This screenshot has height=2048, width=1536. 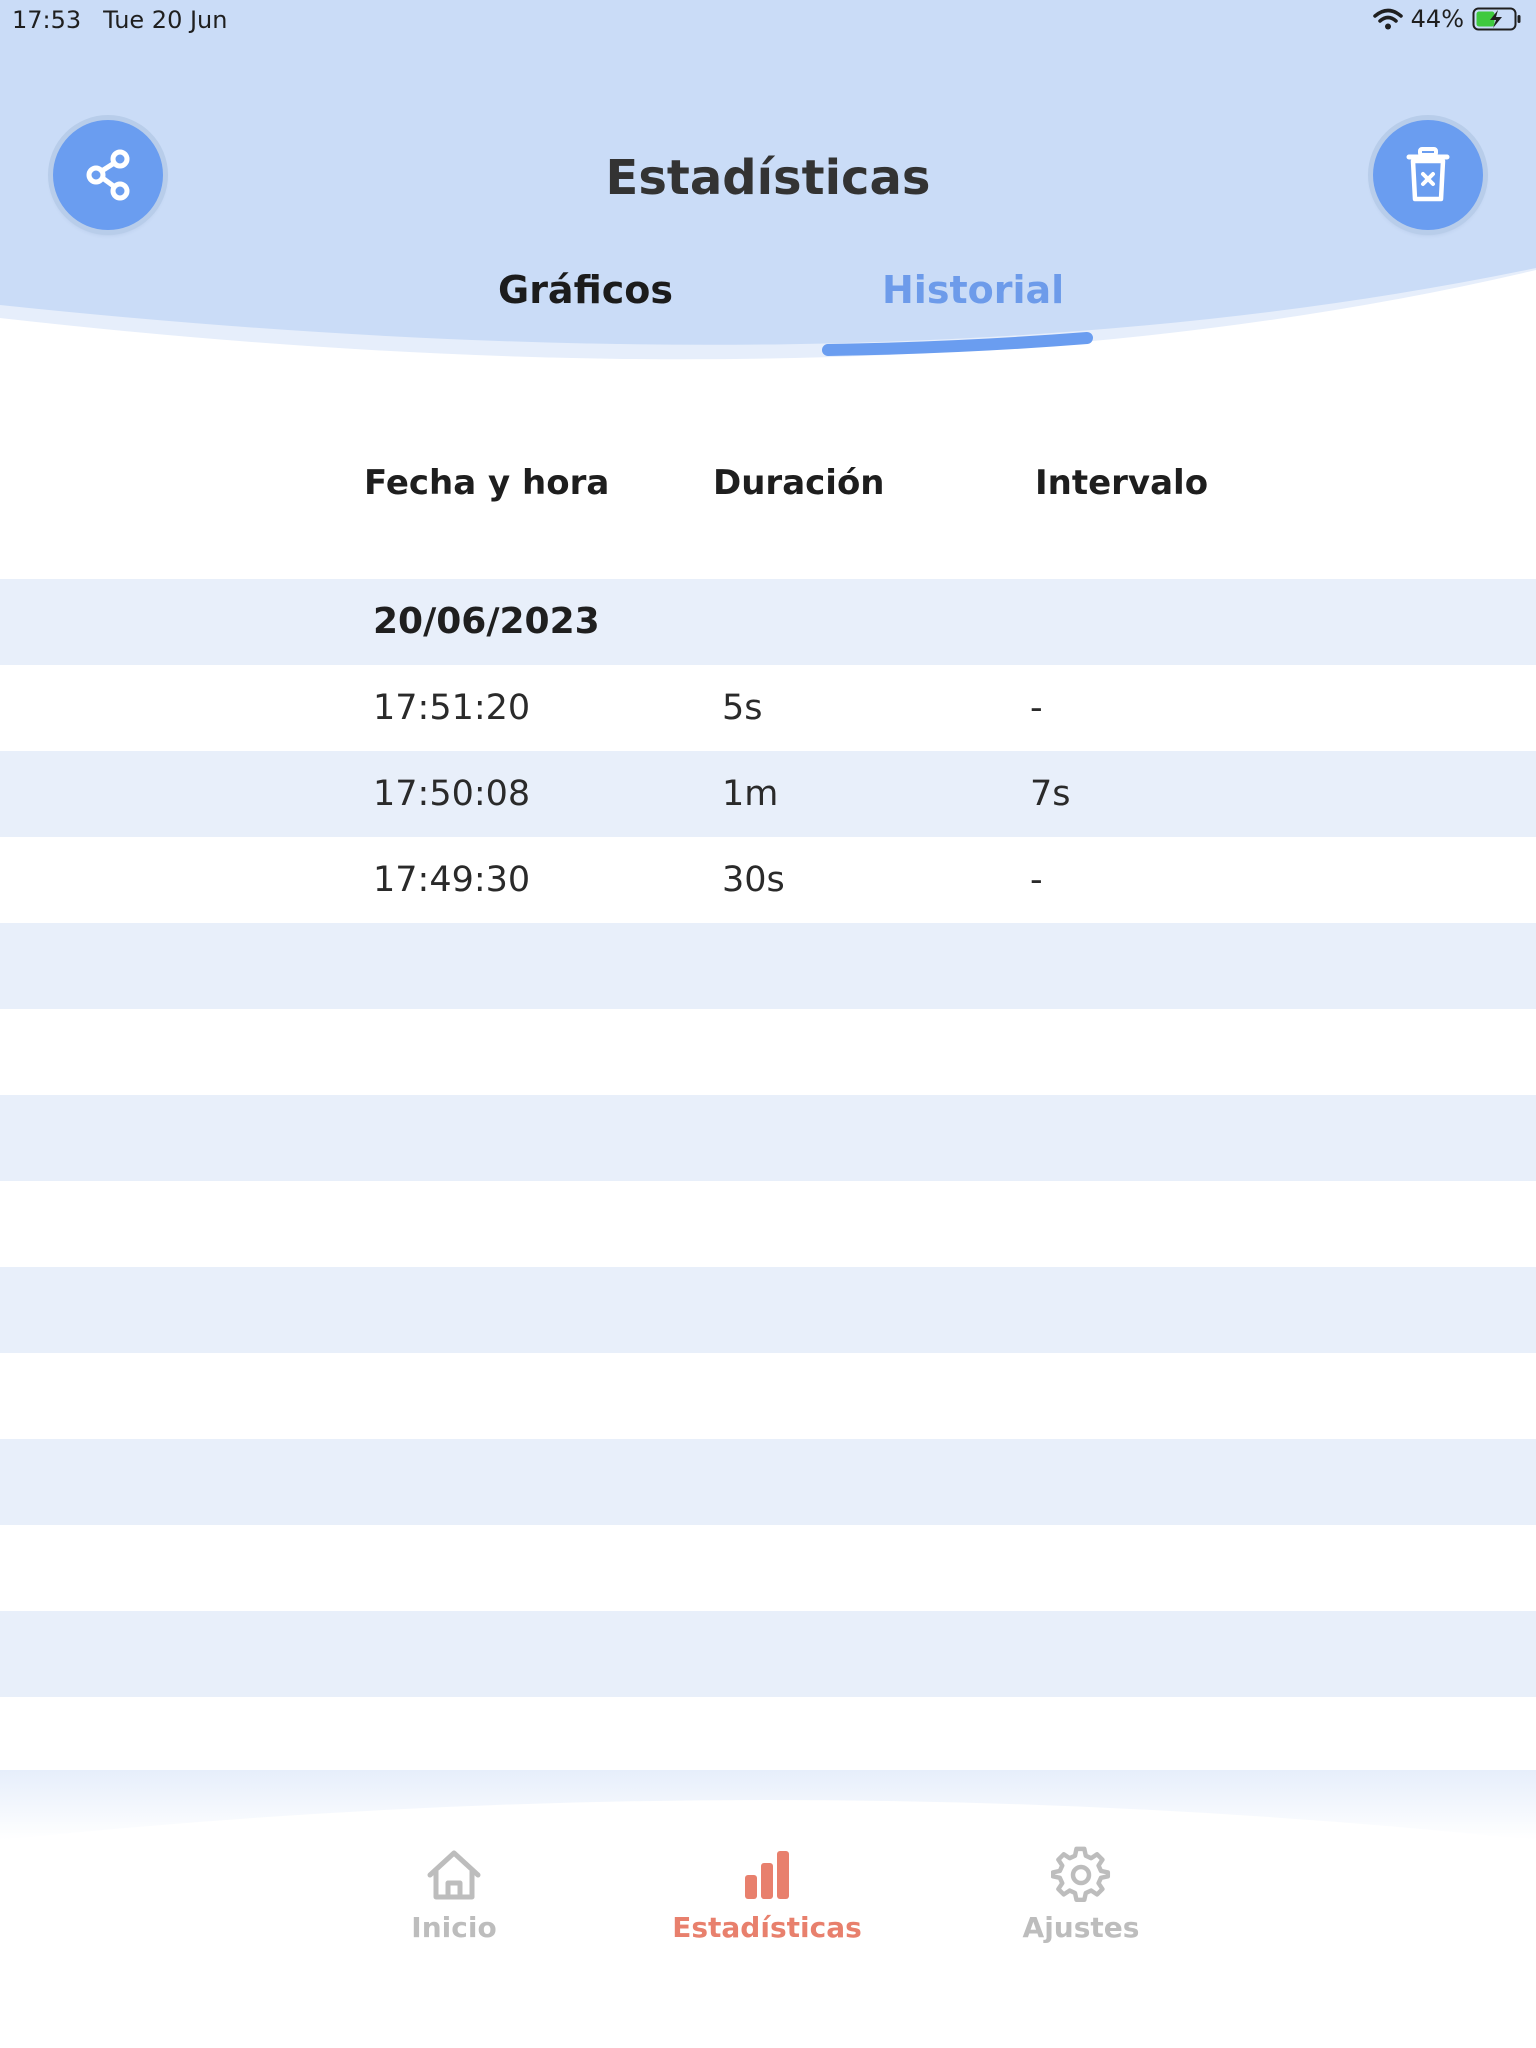 I want to click on wifi-icon, so click(x=1387, y=19).